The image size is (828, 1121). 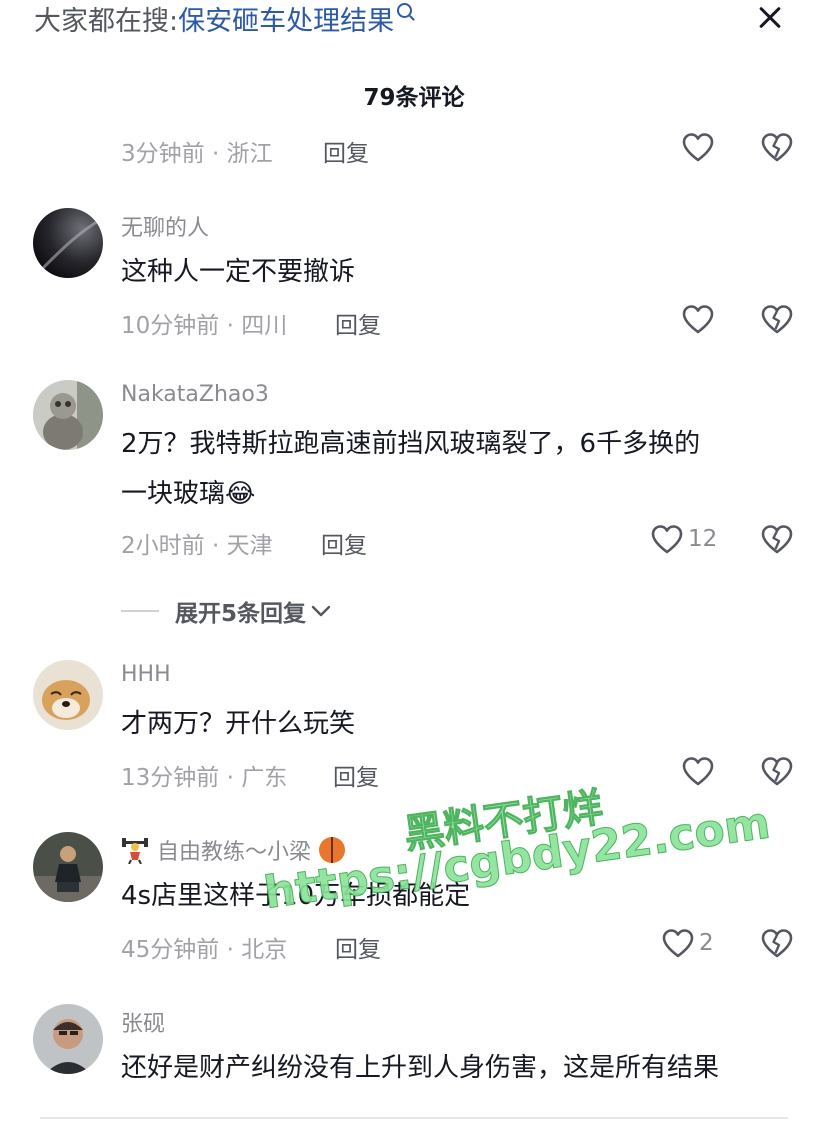 What do you see at coordinates (770, 18) in the screenshot?
I see `close-icon` at bounding box center [770, 18].